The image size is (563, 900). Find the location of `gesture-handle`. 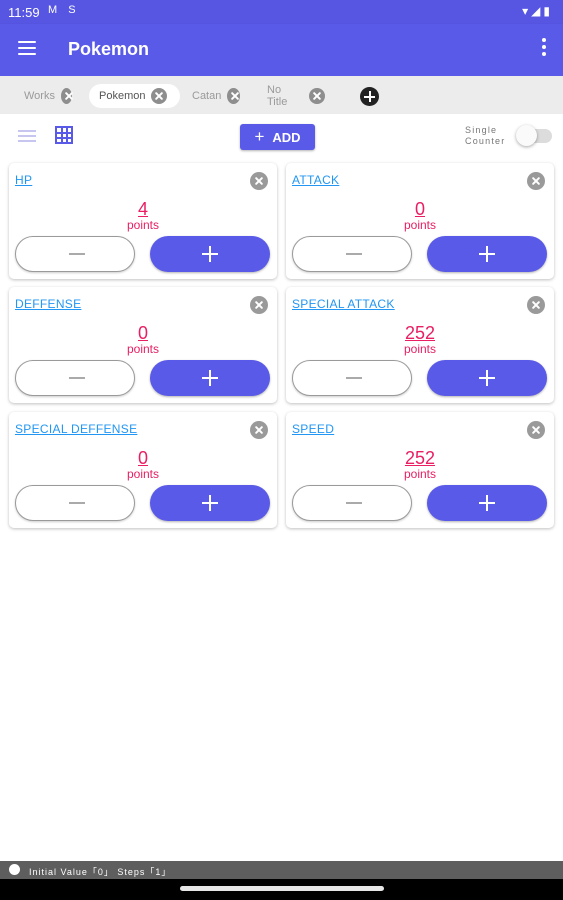

gesture-handle is located at coordinates (282, 888).